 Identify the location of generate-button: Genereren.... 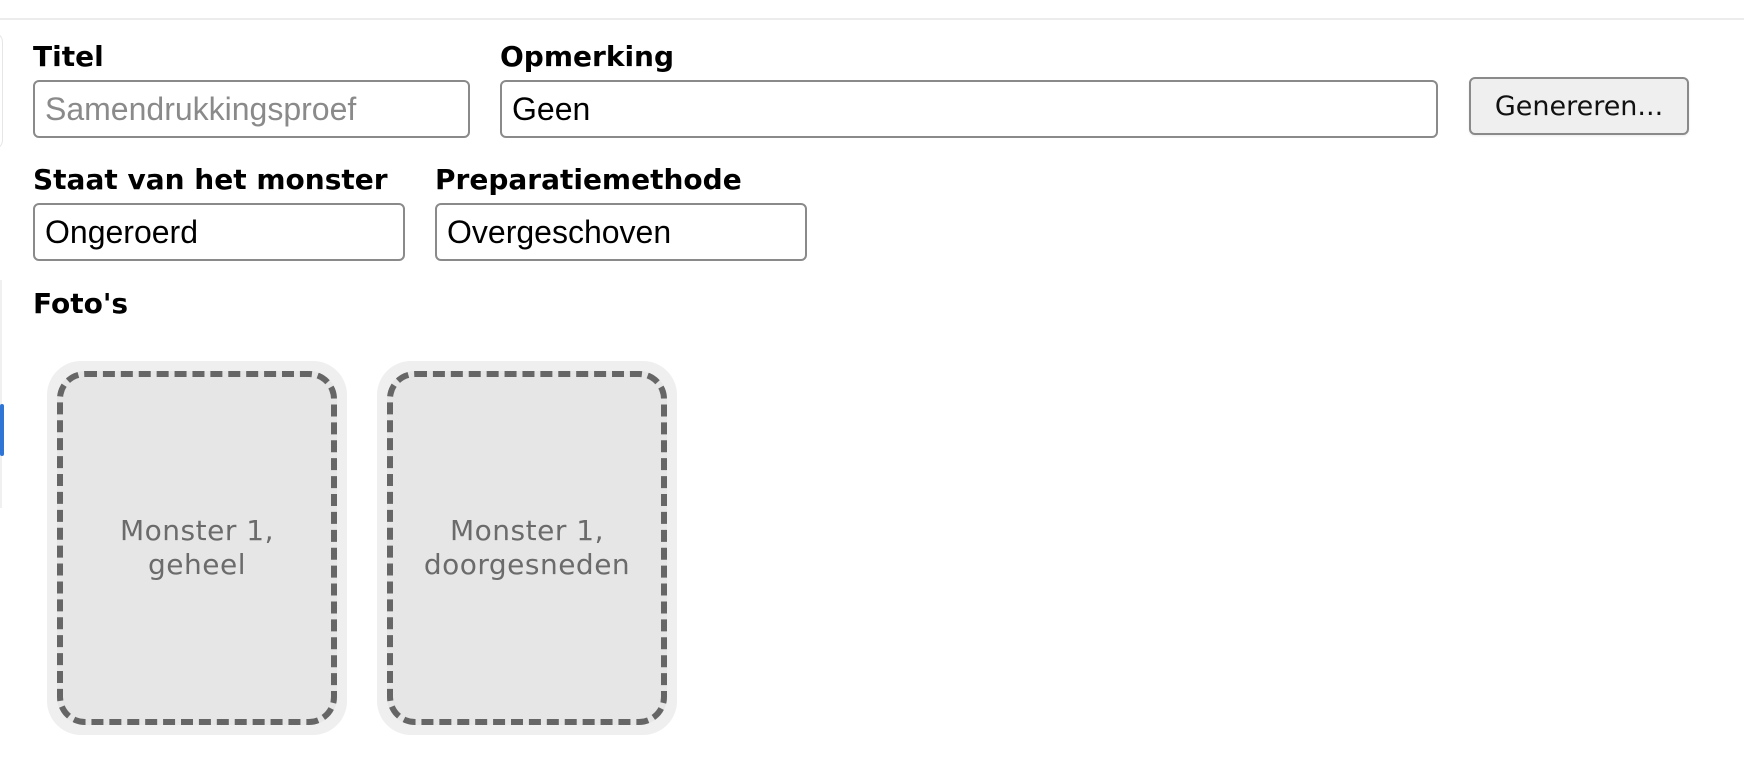
(1579, 106).